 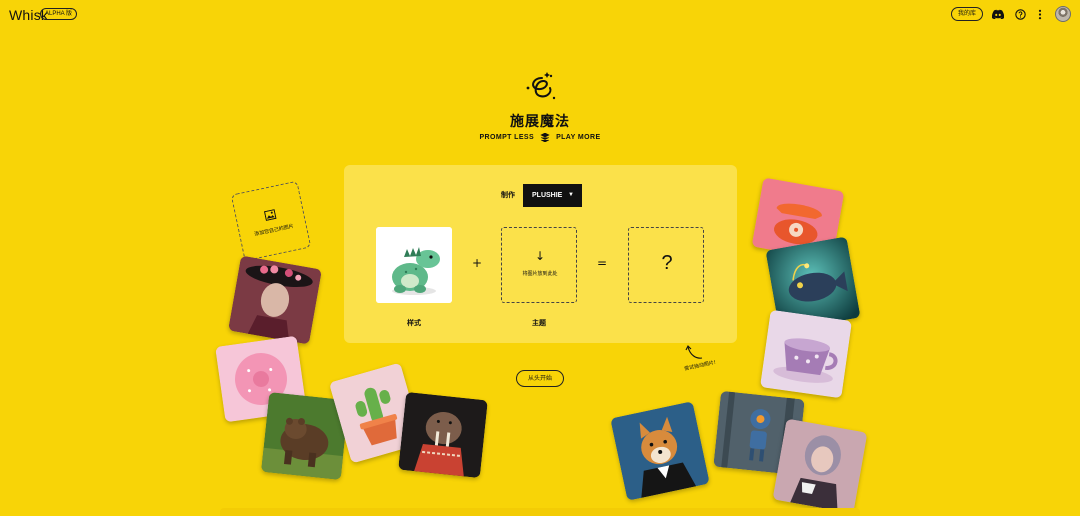 I want to click on tagline-left: PROMPT LESS, so click(x=507, y=137).